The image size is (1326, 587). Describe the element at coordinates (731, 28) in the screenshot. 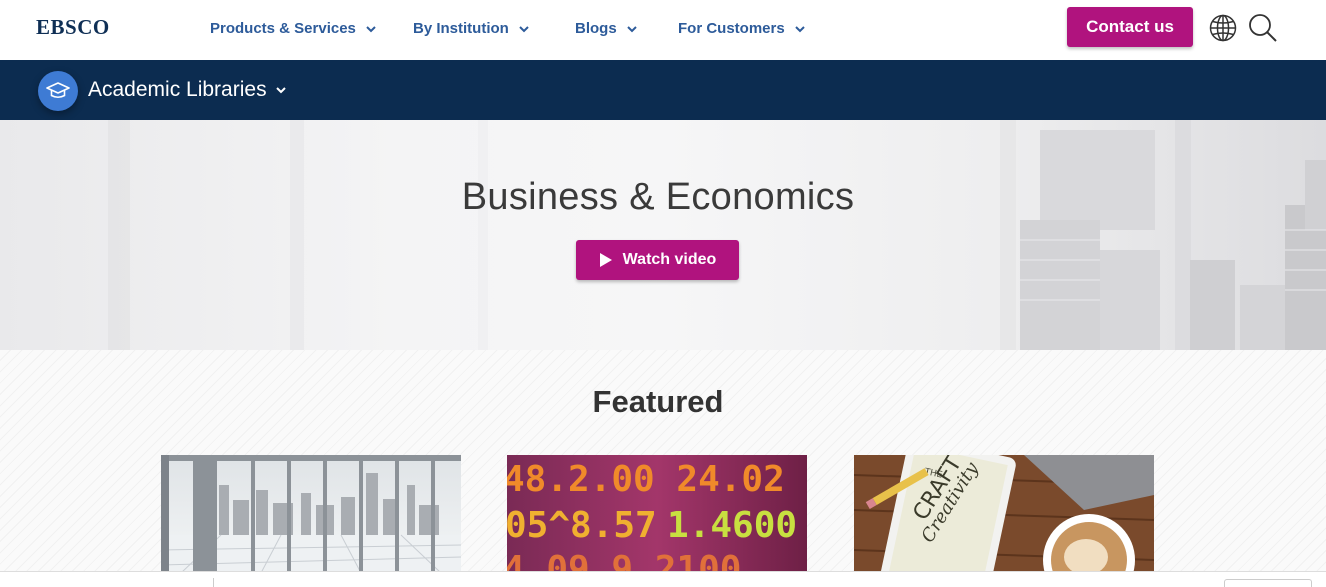

I see `nav-label: For Customers` at that location.